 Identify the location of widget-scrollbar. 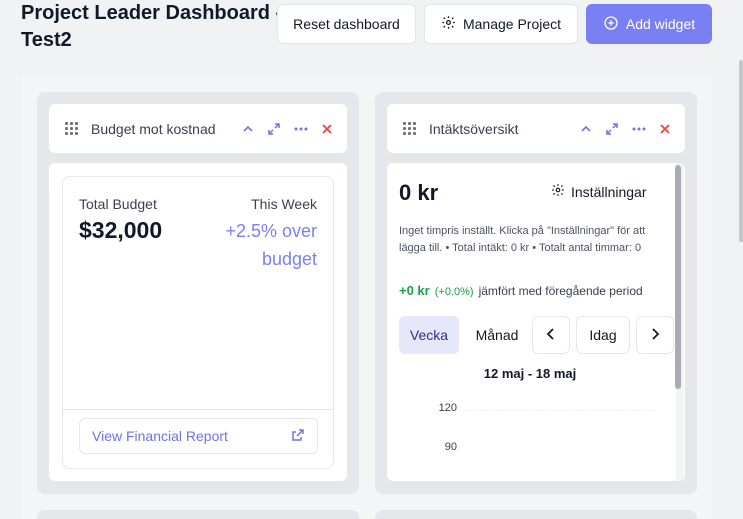
(679, 322).